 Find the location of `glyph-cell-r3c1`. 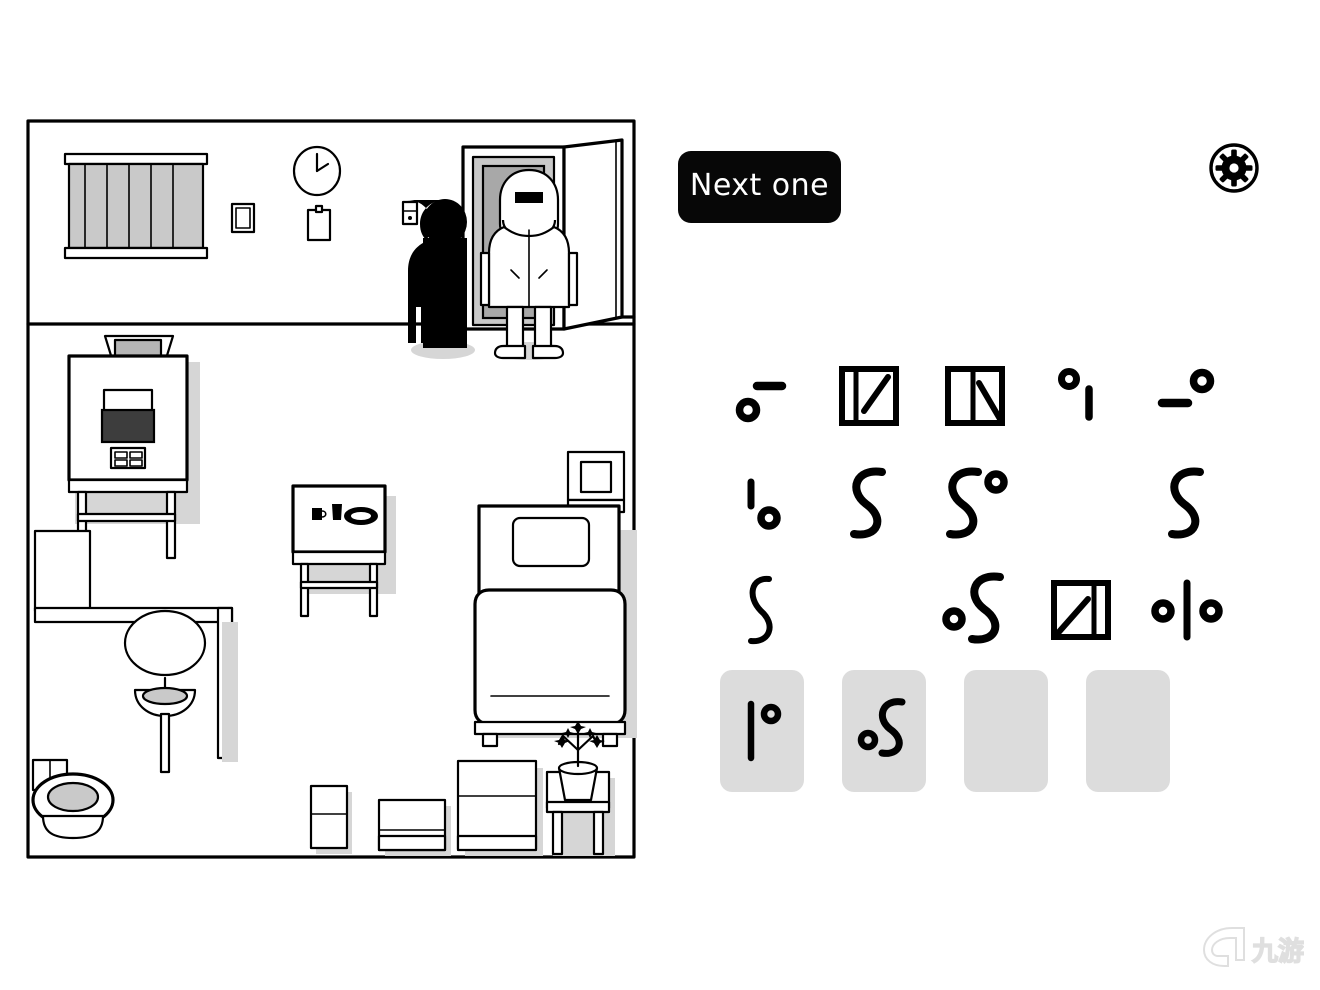

glyph-cell-r3c1 is located at coordinates (763, 609).